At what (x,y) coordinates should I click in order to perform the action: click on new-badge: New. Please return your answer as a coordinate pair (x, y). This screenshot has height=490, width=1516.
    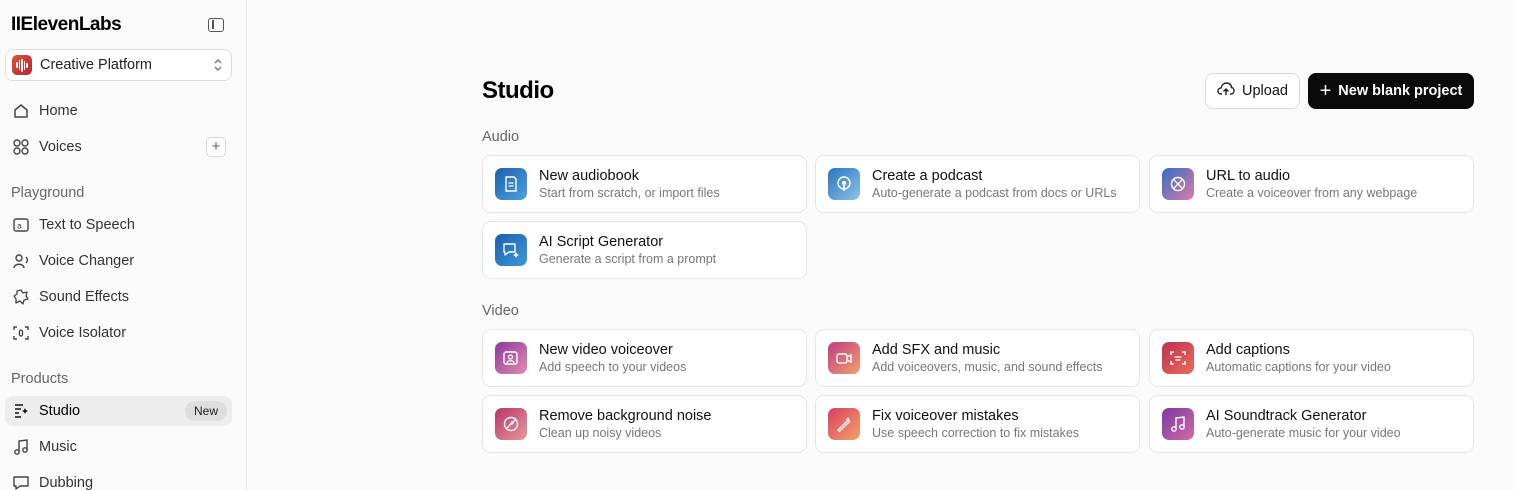
    Looking at the image, I should click on (205, 411).